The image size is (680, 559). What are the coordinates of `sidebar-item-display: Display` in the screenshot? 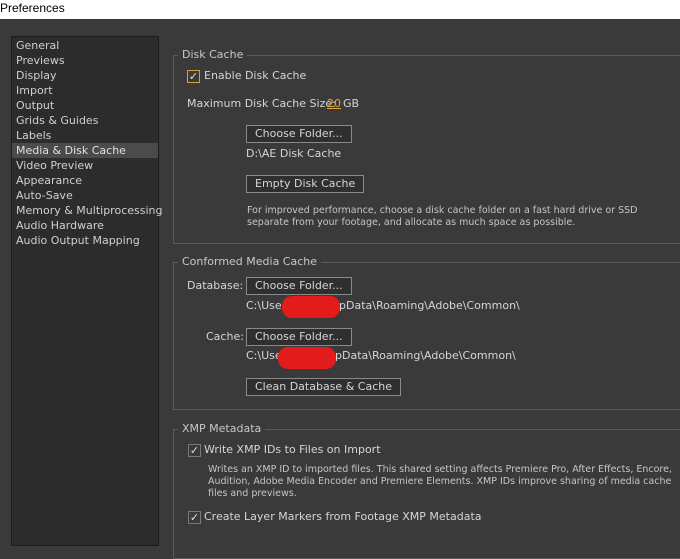 It's located at (85, 75).